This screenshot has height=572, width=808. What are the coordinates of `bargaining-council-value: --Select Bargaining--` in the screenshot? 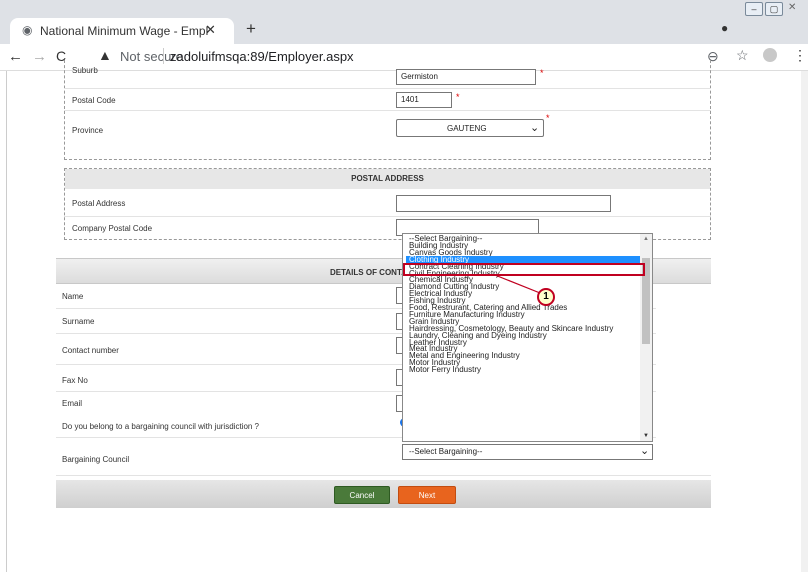 It's located at (446, 451).